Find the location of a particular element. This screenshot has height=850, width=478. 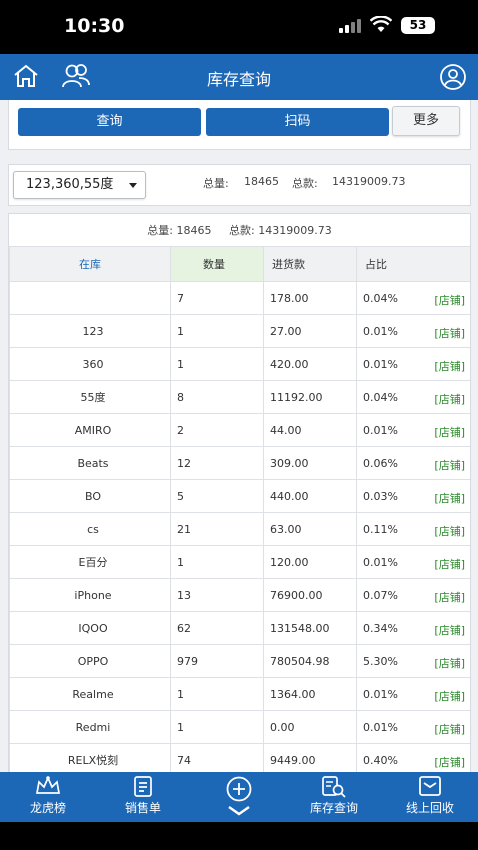

filter-total-qty: 18465 is located at coordinates (261, 181).